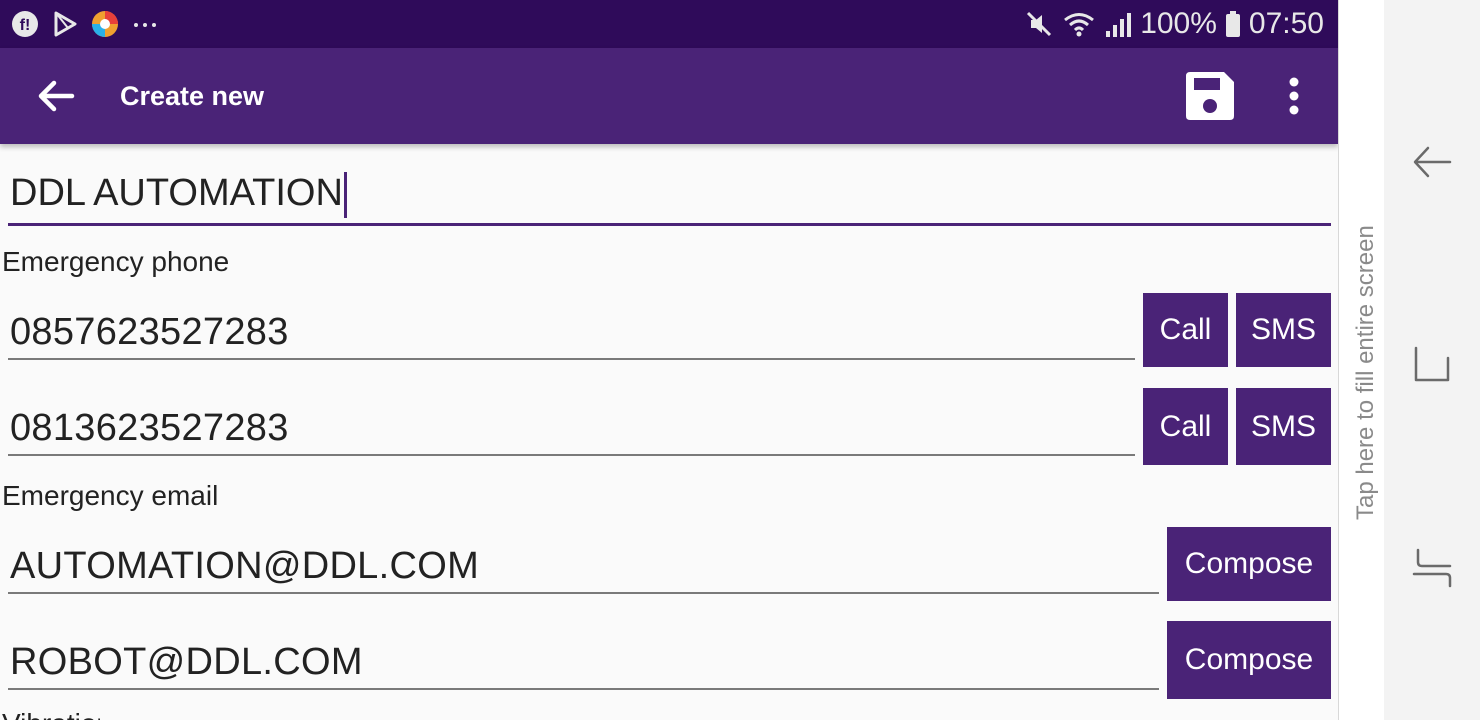 The height and width of the screenshot is (720, 1480). What do you see at coordinates (245, 566) in the screenshot?
I see `email-value-1: AUTOMATION@DDL.COM` at bounding box center [245, 566].